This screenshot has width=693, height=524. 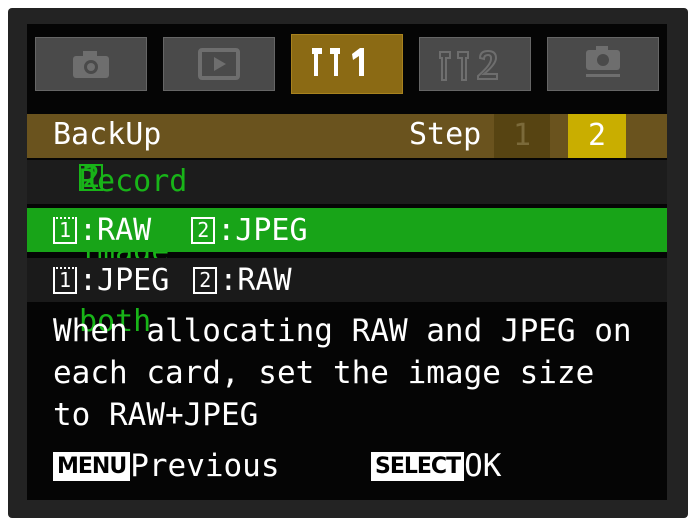 I want to click on option-raw-jpeg: 1:RAW 2:JPEG, so click(x=347, y=230).